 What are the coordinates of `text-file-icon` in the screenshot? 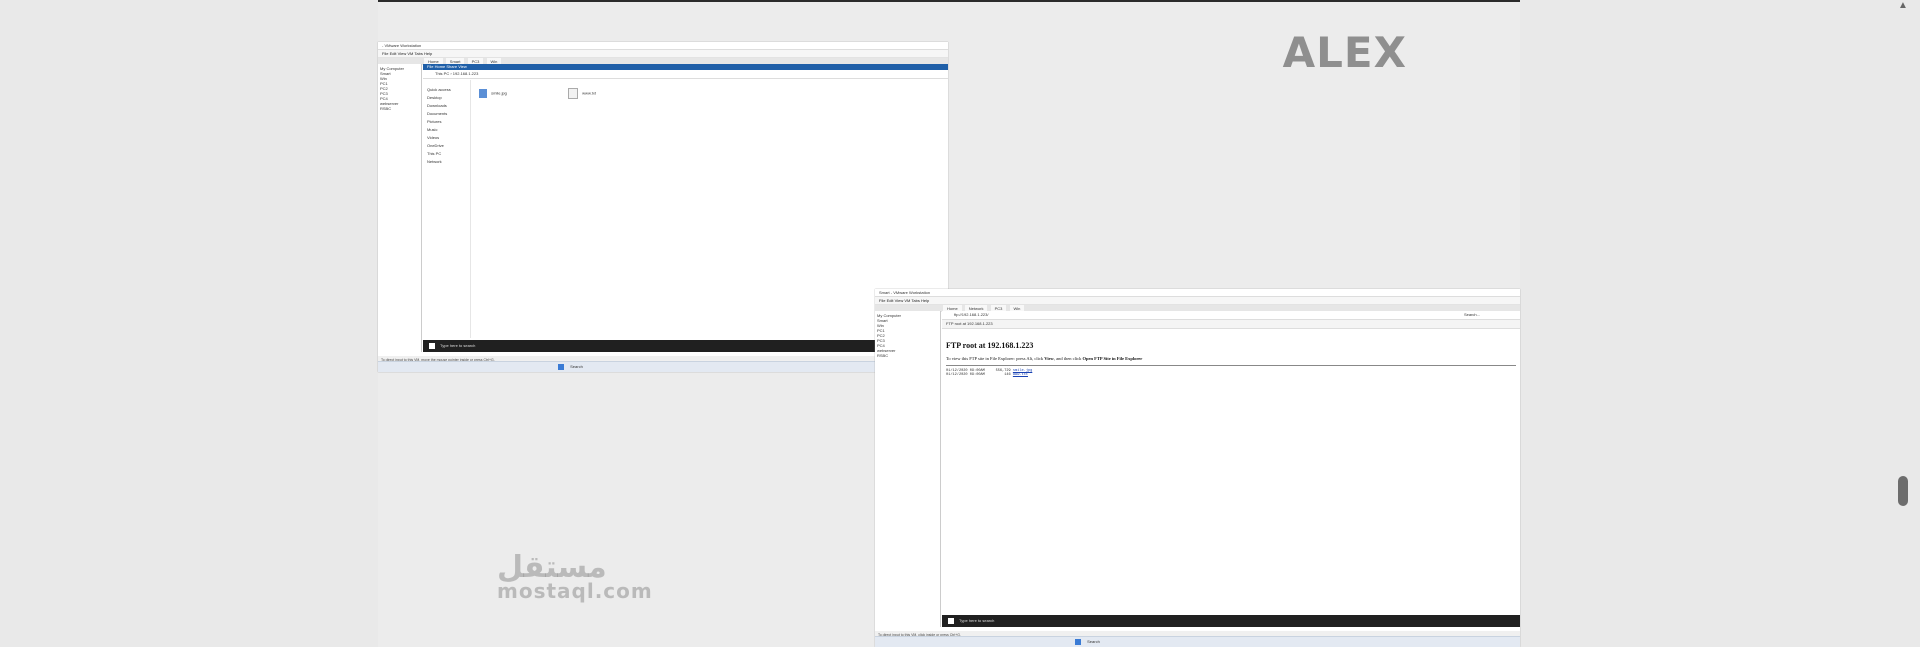 It's located at (573, 93).